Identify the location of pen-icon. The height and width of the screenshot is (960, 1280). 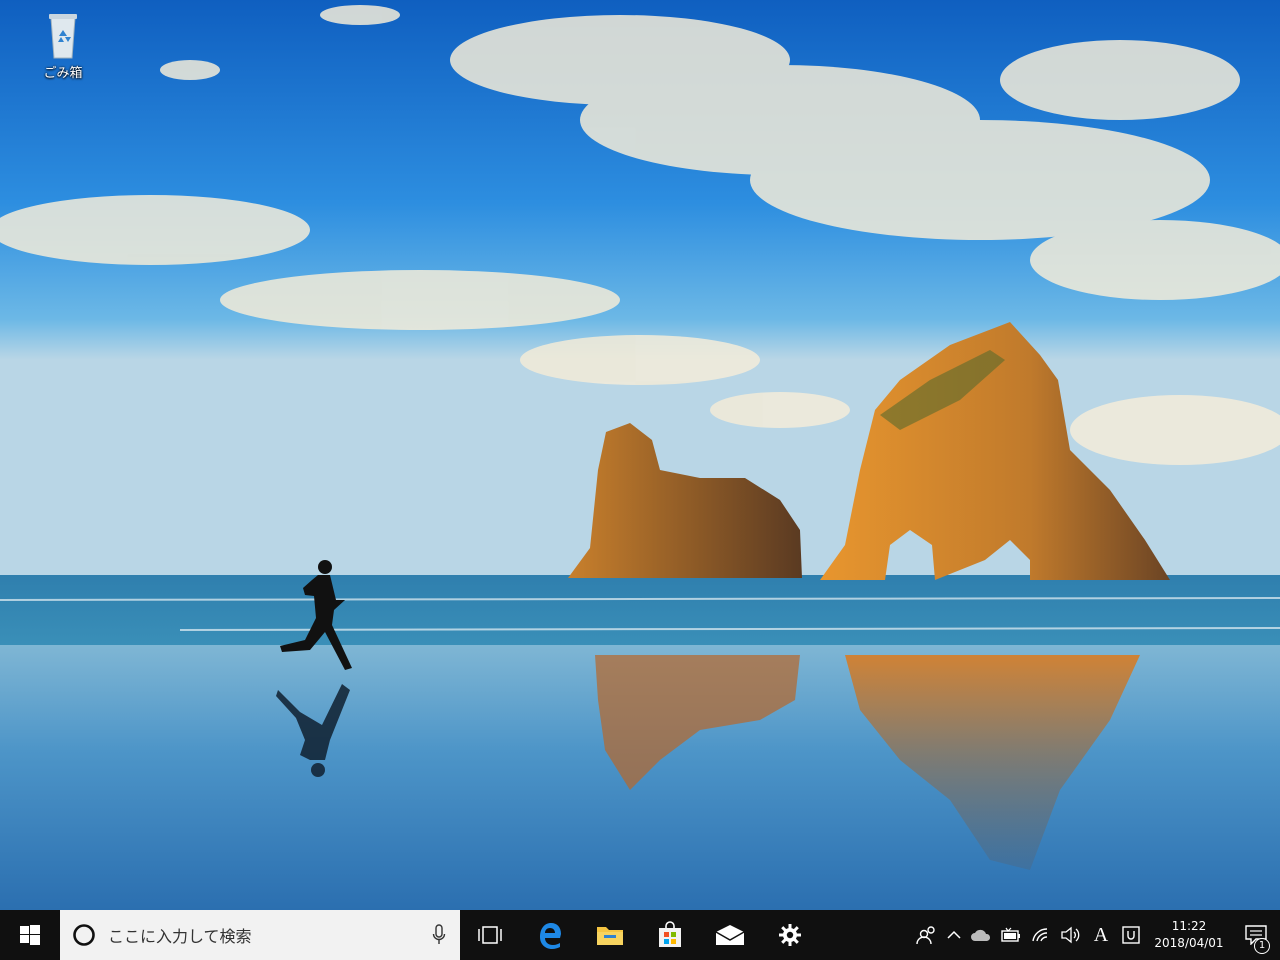
(1131, 935).